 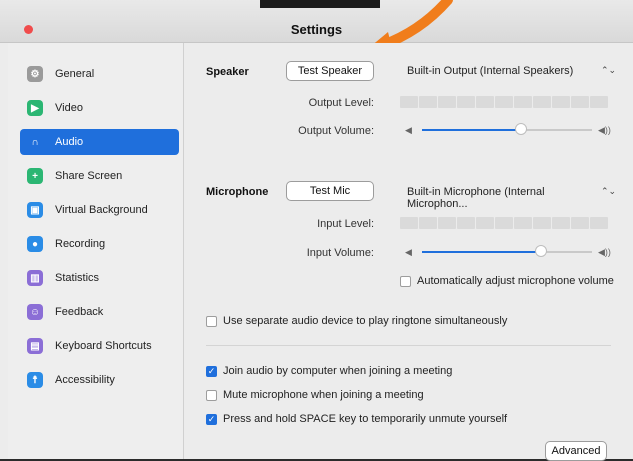 I want to click on sidebar-item-label: General, so click(x=75, y=74).